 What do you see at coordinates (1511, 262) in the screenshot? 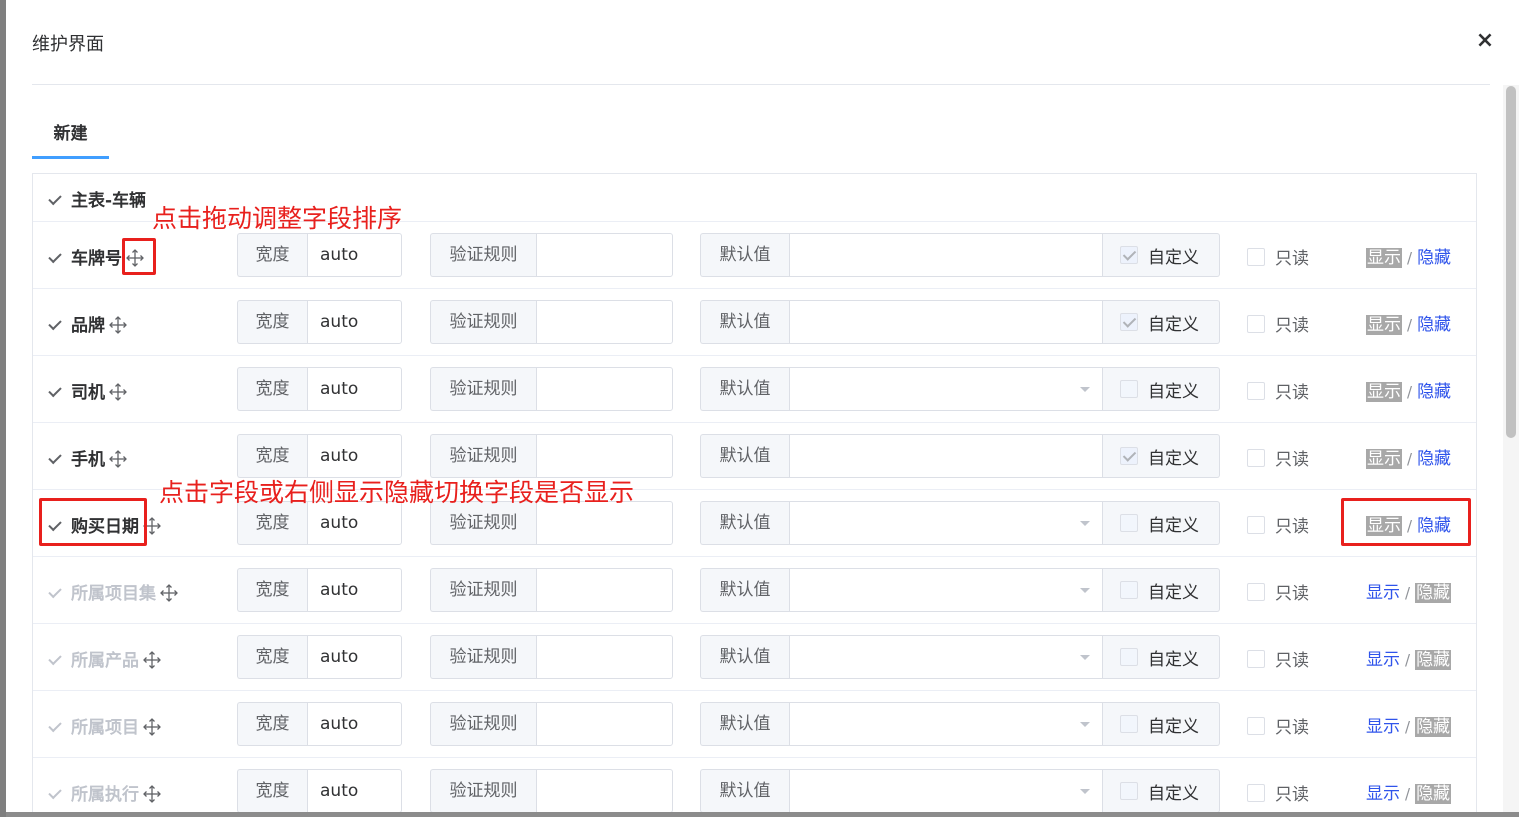
I see `scrollbar-thumb` at bounding box center [1511, 262].